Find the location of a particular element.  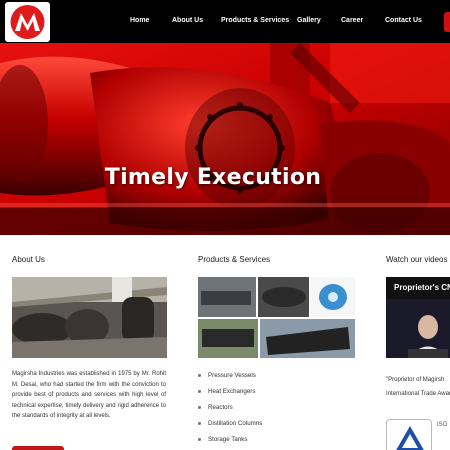

about-read-more-button is located at coordinates (38, 448).